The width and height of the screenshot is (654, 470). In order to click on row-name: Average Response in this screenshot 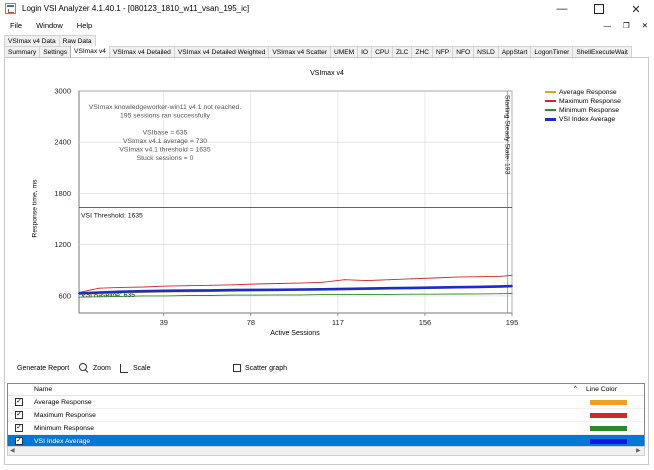, I will do `click(63, 402)`.